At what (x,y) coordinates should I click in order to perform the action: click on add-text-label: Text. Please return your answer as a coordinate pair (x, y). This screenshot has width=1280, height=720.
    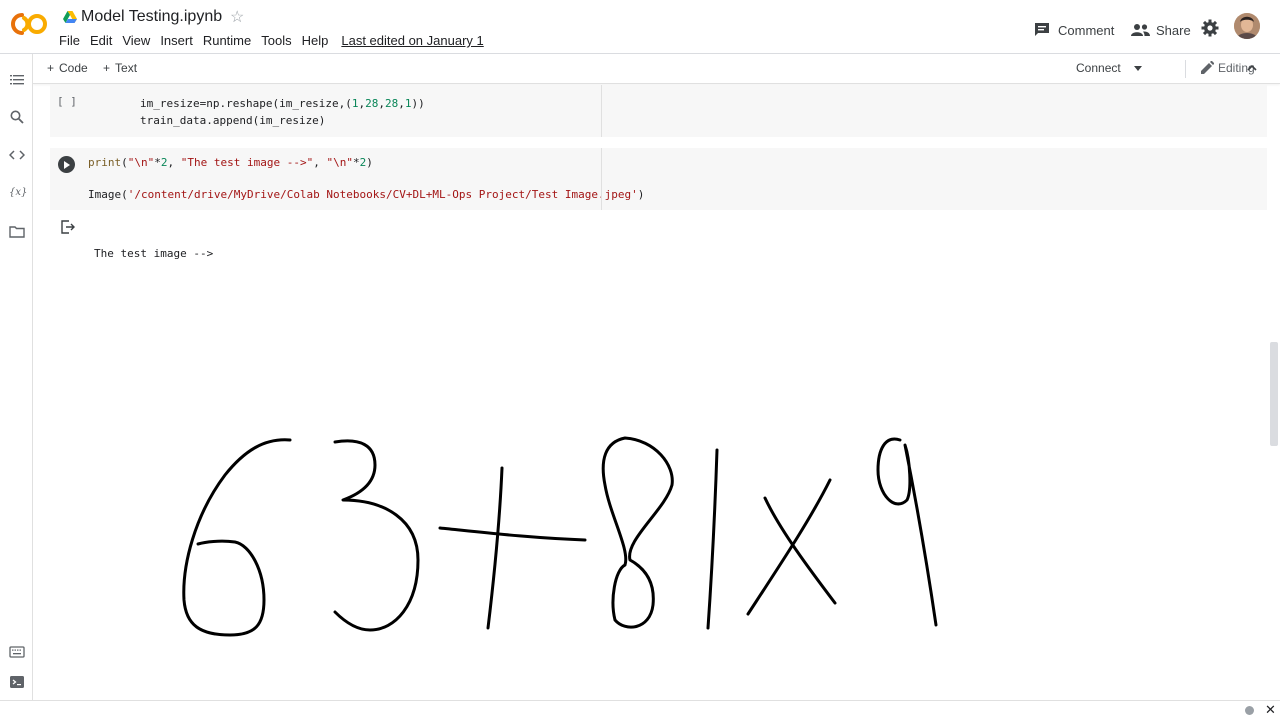
    Looking at the image, I should click on (126, 68).